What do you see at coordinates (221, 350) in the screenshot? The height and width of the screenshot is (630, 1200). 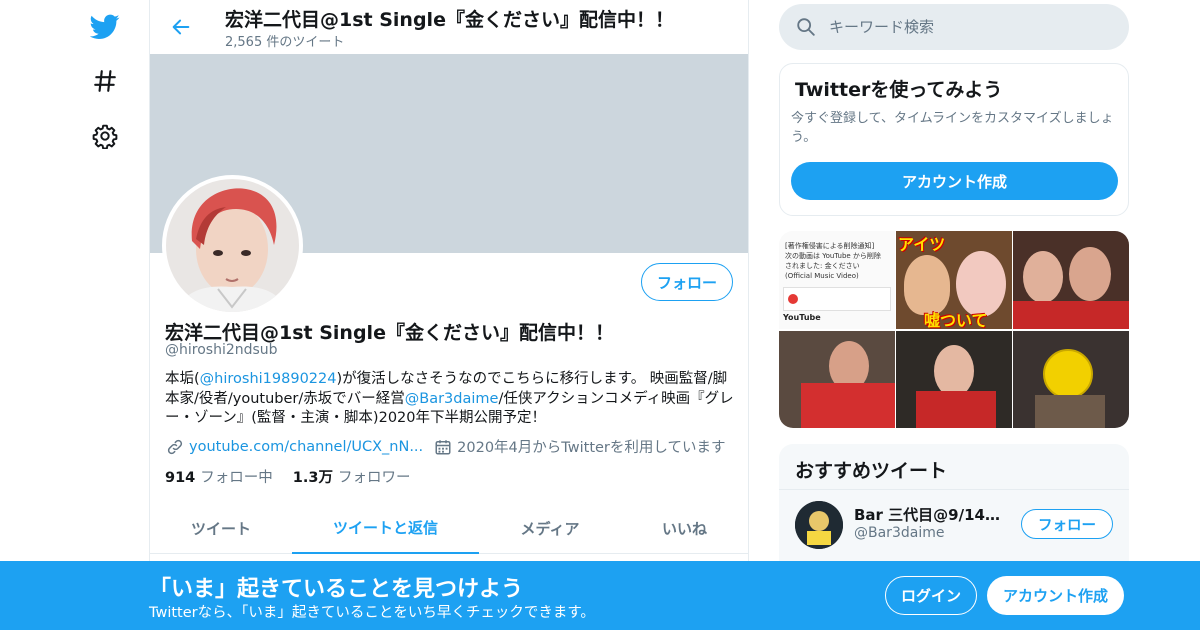 I see `profile-handle: @hiroshi2ndsub` at bounding box center [221, 350].